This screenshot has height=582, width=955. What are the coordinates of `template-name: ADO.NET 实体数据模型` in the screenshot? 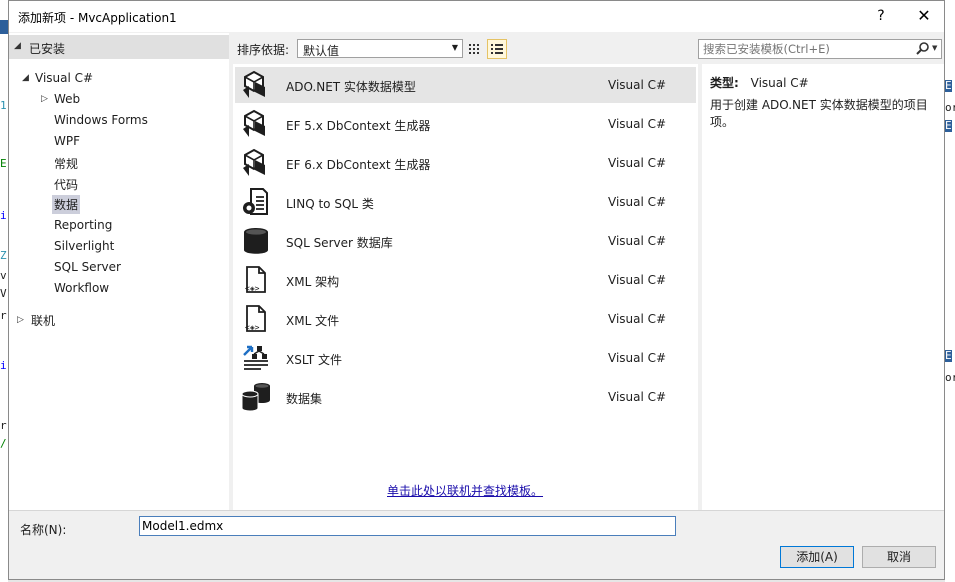 It's located at (351, 87).